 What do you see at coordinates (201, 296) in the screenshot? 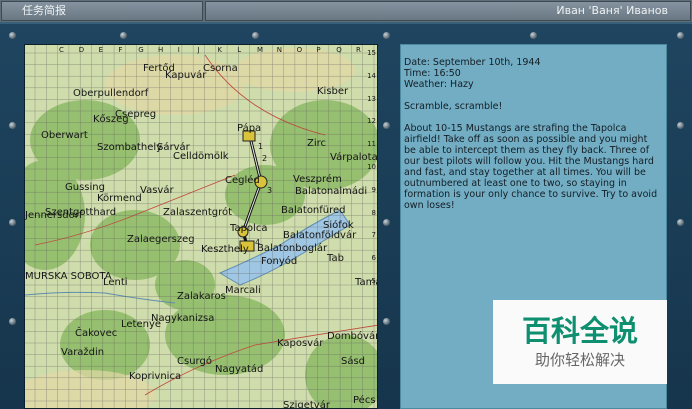
I see `map-town-label: Zalakaros` at bounding box center [201, 296].